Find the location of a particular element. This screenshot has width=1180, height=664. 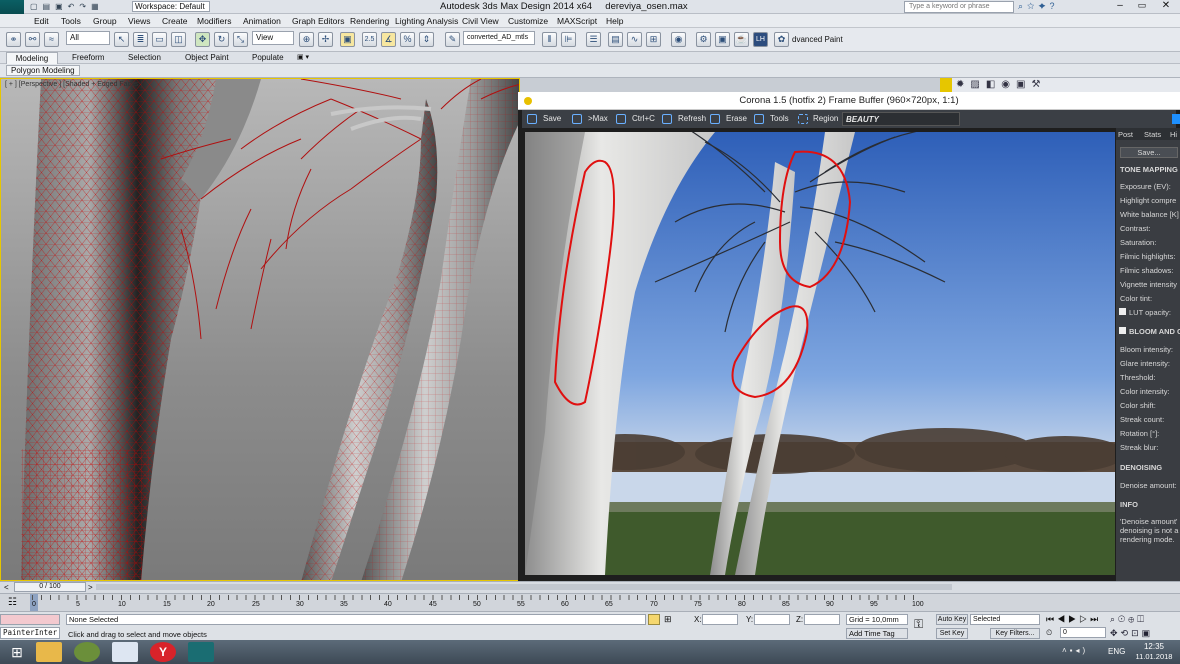

angle-snap-icon: ∡ is located at coordinates (388, 39).